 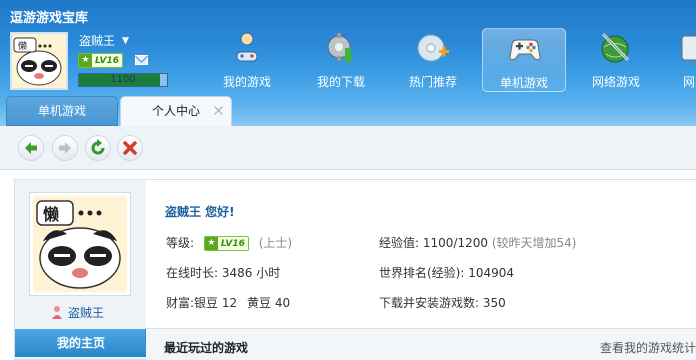 I want to click on tab-label: 个人中心, so click(x=175, y=111).